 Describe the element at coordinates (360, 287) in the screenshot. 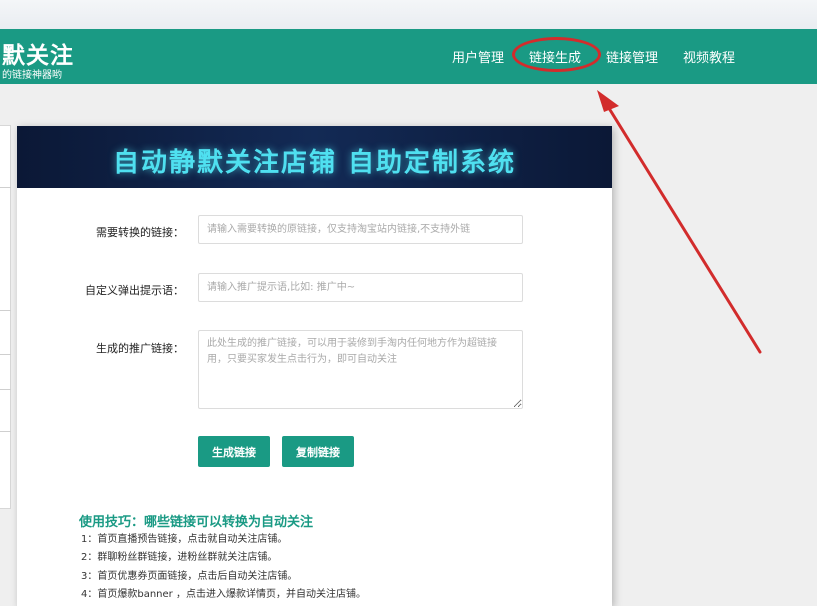

I see `popup-tip-input` at that location.